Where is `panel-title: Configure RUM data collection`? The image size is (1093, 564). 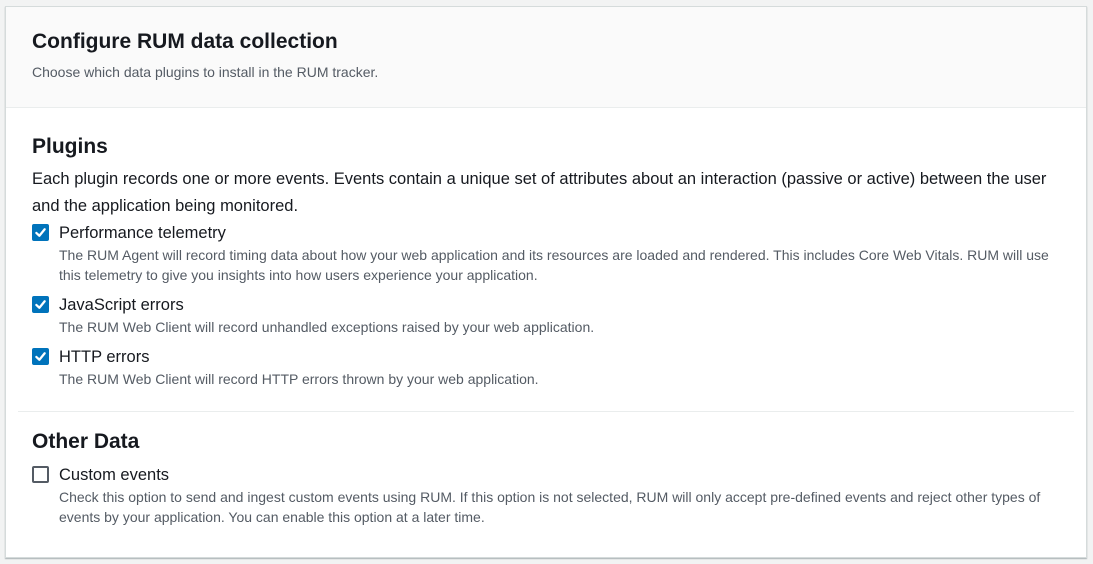
panel-title: Configure RUM data collection is located at coordinates (185, 41).